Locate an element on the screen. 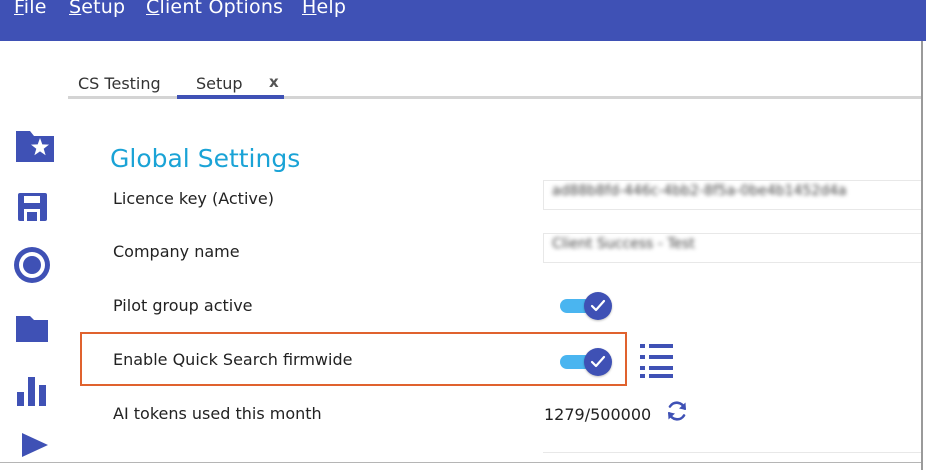 This screenshot has height=470, width=926. highlight-box is located at coordinates (353, 359).